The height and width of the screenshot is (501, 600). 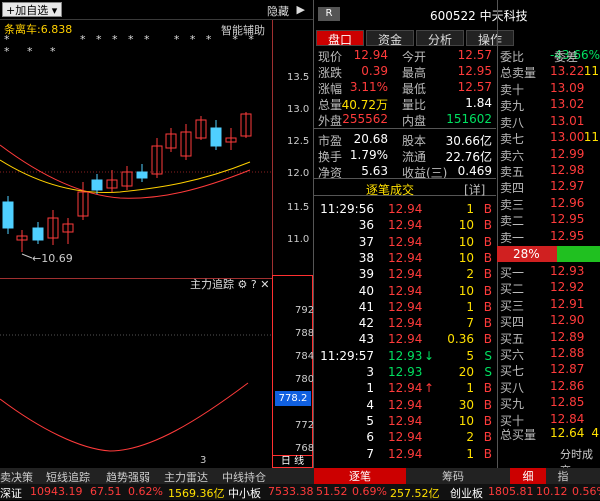 I want to click on quote-label: 涨跌, so click(x=330, y=73).